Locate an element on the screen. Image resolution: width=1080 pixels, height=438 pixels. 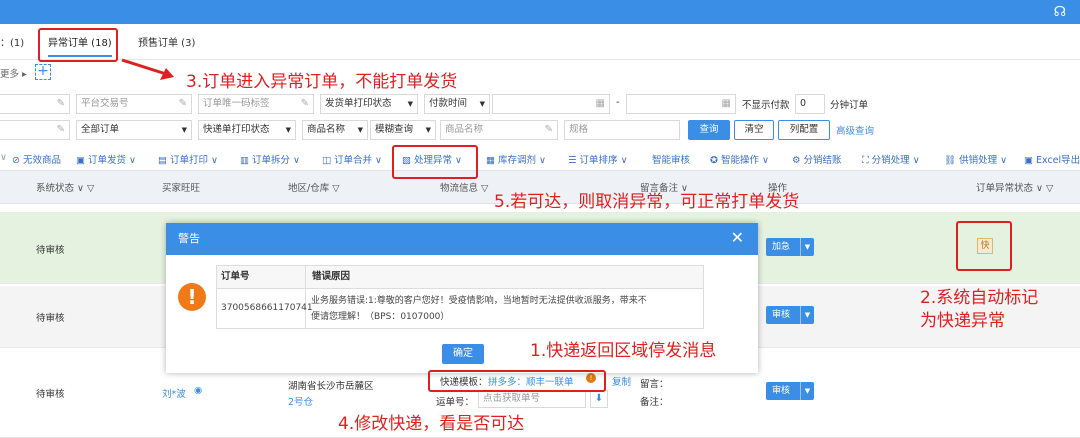
toolbar-stock-adjust: ▦ 库存调剂 ∨ is located at coordinates (516, 159).